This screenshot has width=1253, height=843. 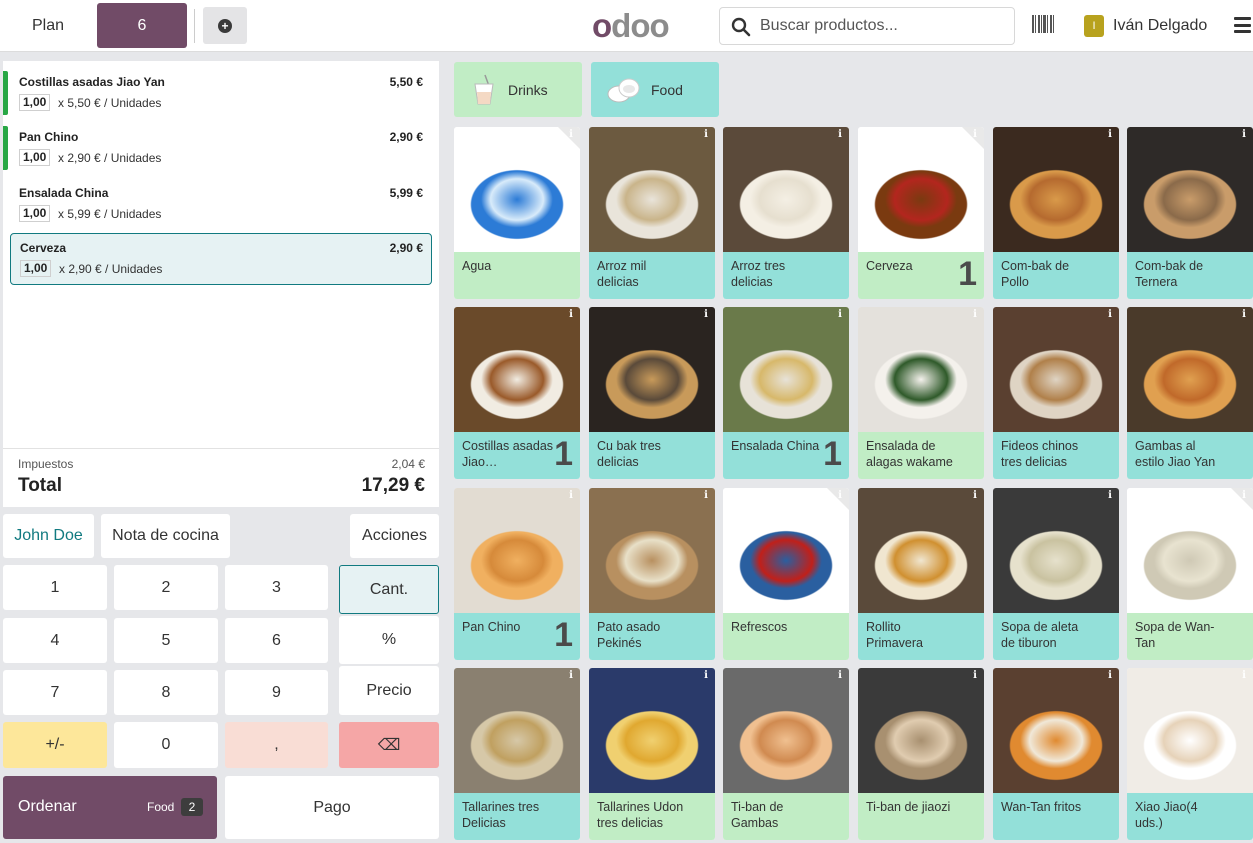 What do you see at coordinates (518, 89) in the screenshot?
I see `category-drinks: Drinks` at bounding box center [518, 89].